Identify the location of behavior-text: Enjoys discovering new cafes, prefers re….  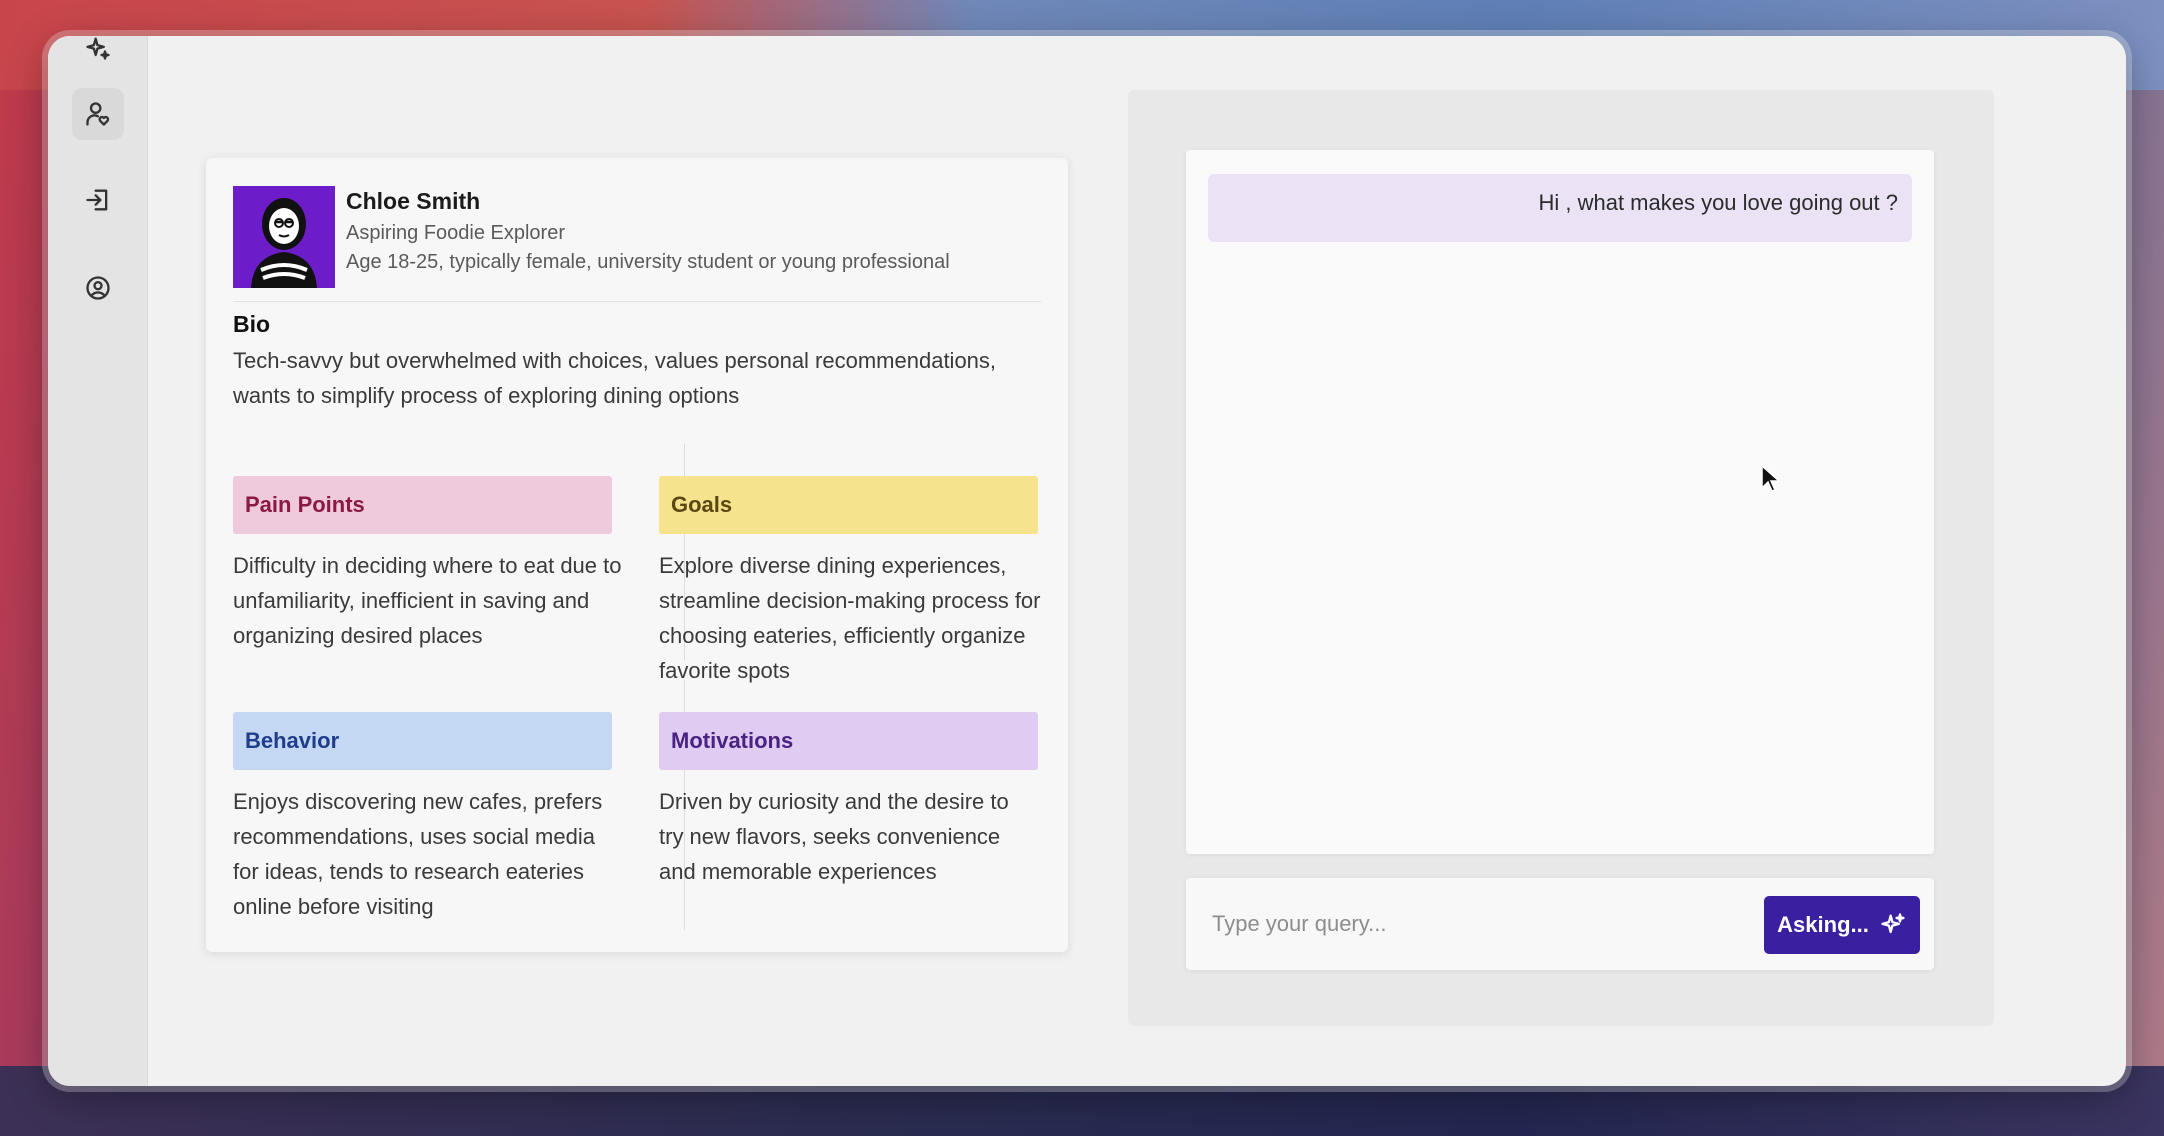
(418, 854).